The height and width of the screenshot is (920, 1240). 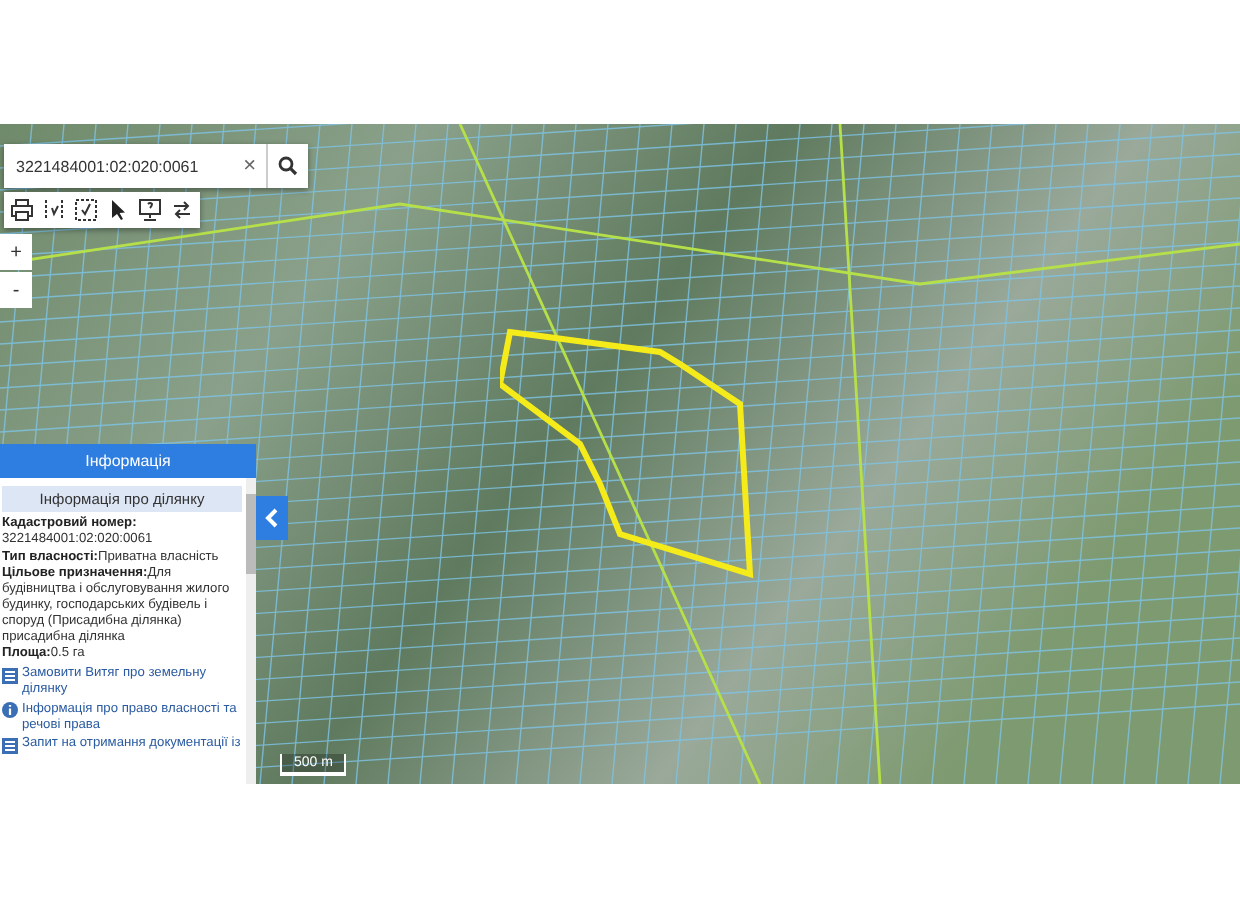 I want to click on search-icon, so click(x=288, y=166).